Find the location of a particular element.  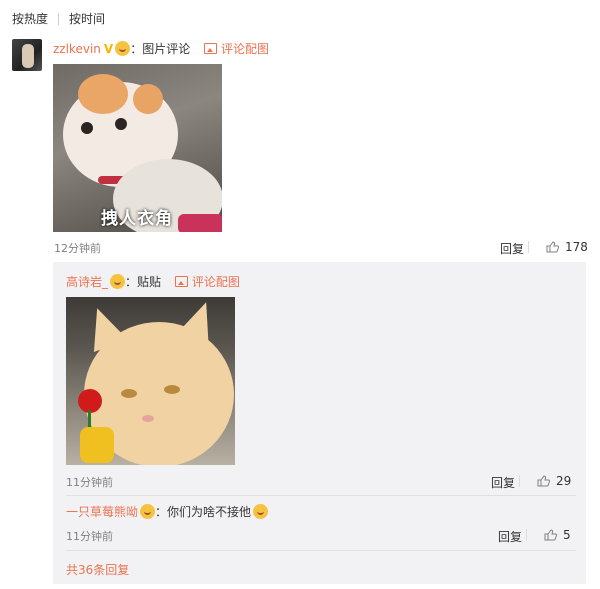

reply-like-button: 5 is located at coordinates (557, 535).